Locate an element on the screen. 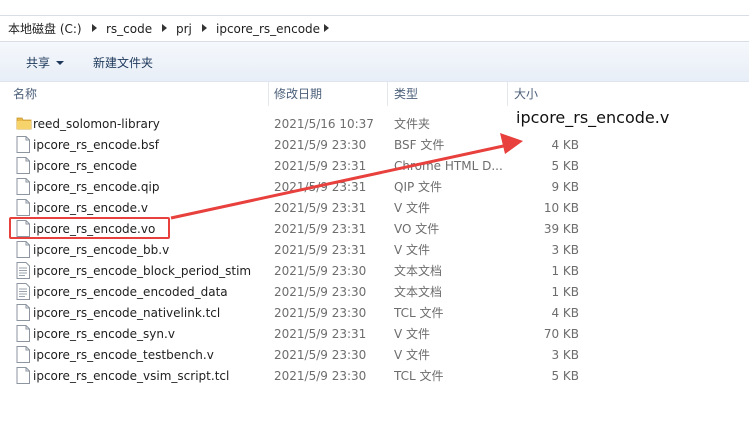 The height and width of the screenshot is (440, 749). annotation-arrow is located at coordinates (346, 176).